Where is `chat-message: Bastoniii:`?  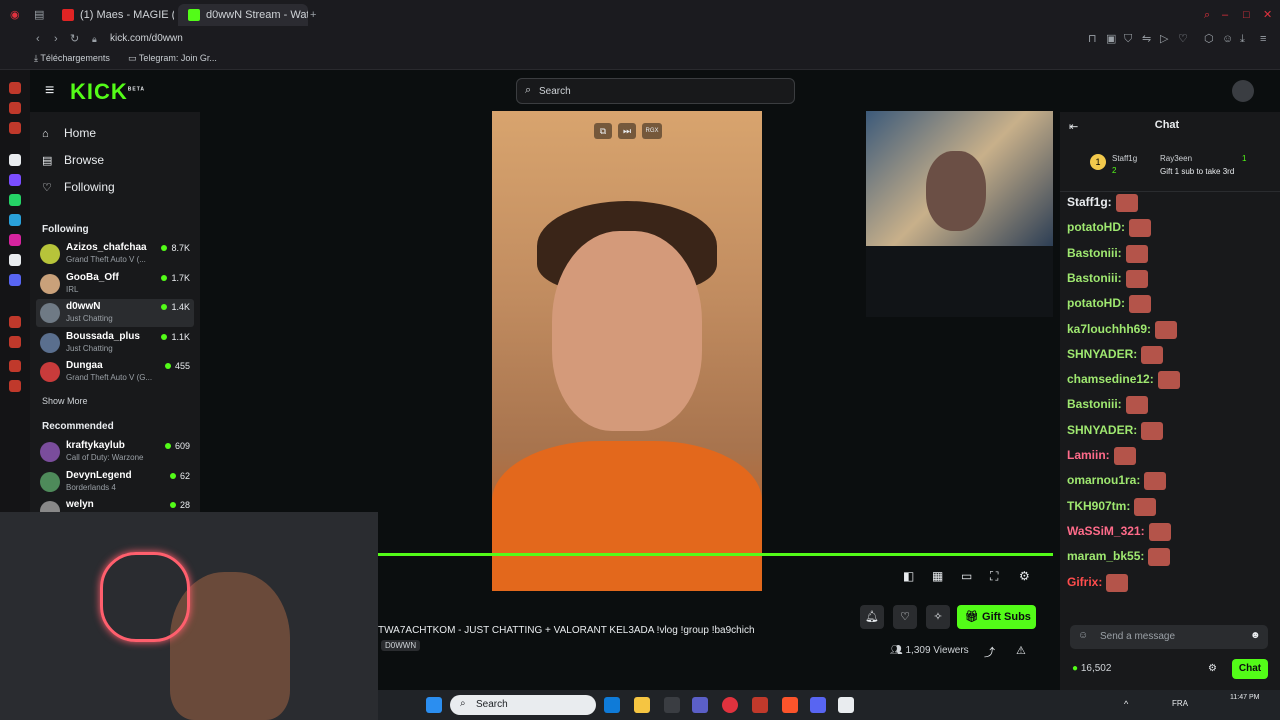
chat-message: Bastoniii: is located at coordinates (1107, 405).